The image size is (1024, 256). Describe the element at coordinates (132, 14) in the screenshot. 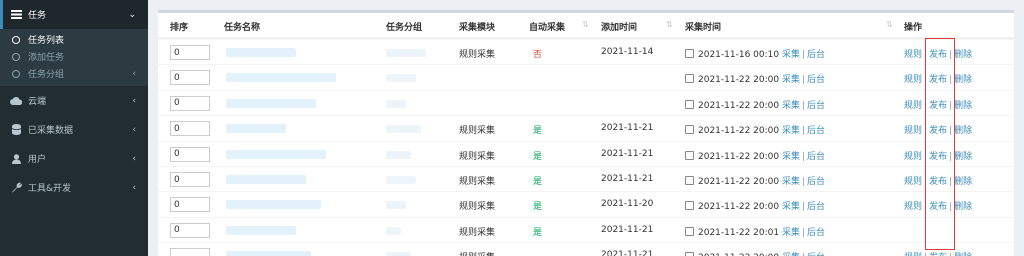

I see `chevron-down-icon: ⌄` at that location.